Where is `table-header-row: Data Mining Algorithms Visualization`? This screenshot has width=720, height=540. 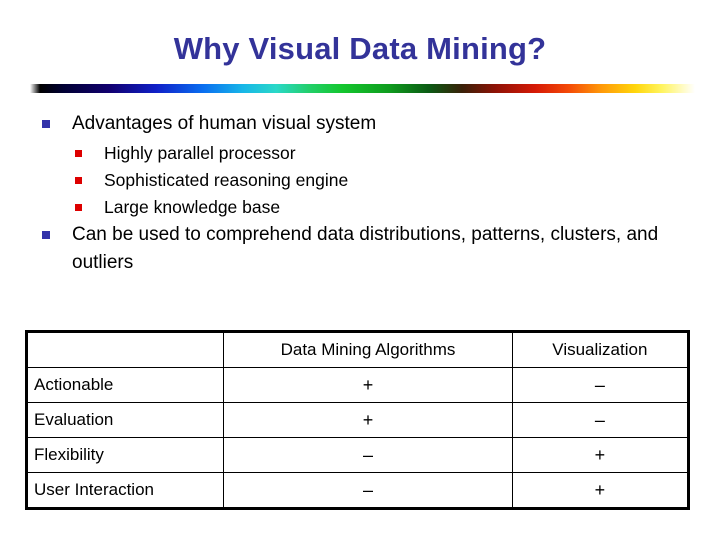
table-header-row: Data Mining Algorithms Visualization is located at coordinates (357, 349).